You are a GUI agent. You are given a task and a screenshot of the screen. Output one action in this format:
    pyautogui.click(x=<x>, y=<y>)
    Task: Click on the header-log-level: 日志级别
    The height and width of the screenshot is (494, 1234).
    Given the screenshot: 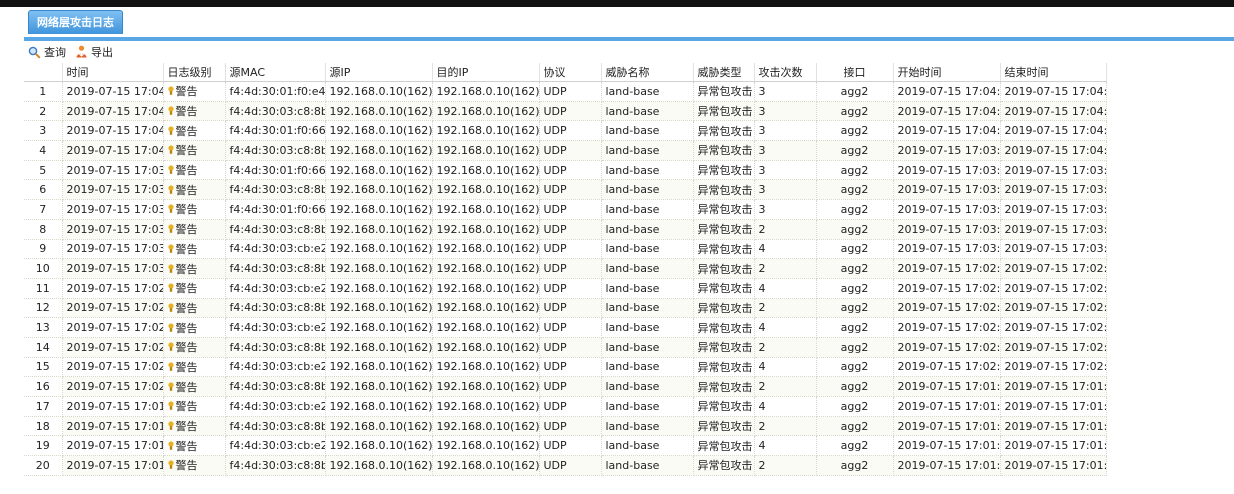 What is the action you would take?
    pyautogui.click(x=194, y=72)
    